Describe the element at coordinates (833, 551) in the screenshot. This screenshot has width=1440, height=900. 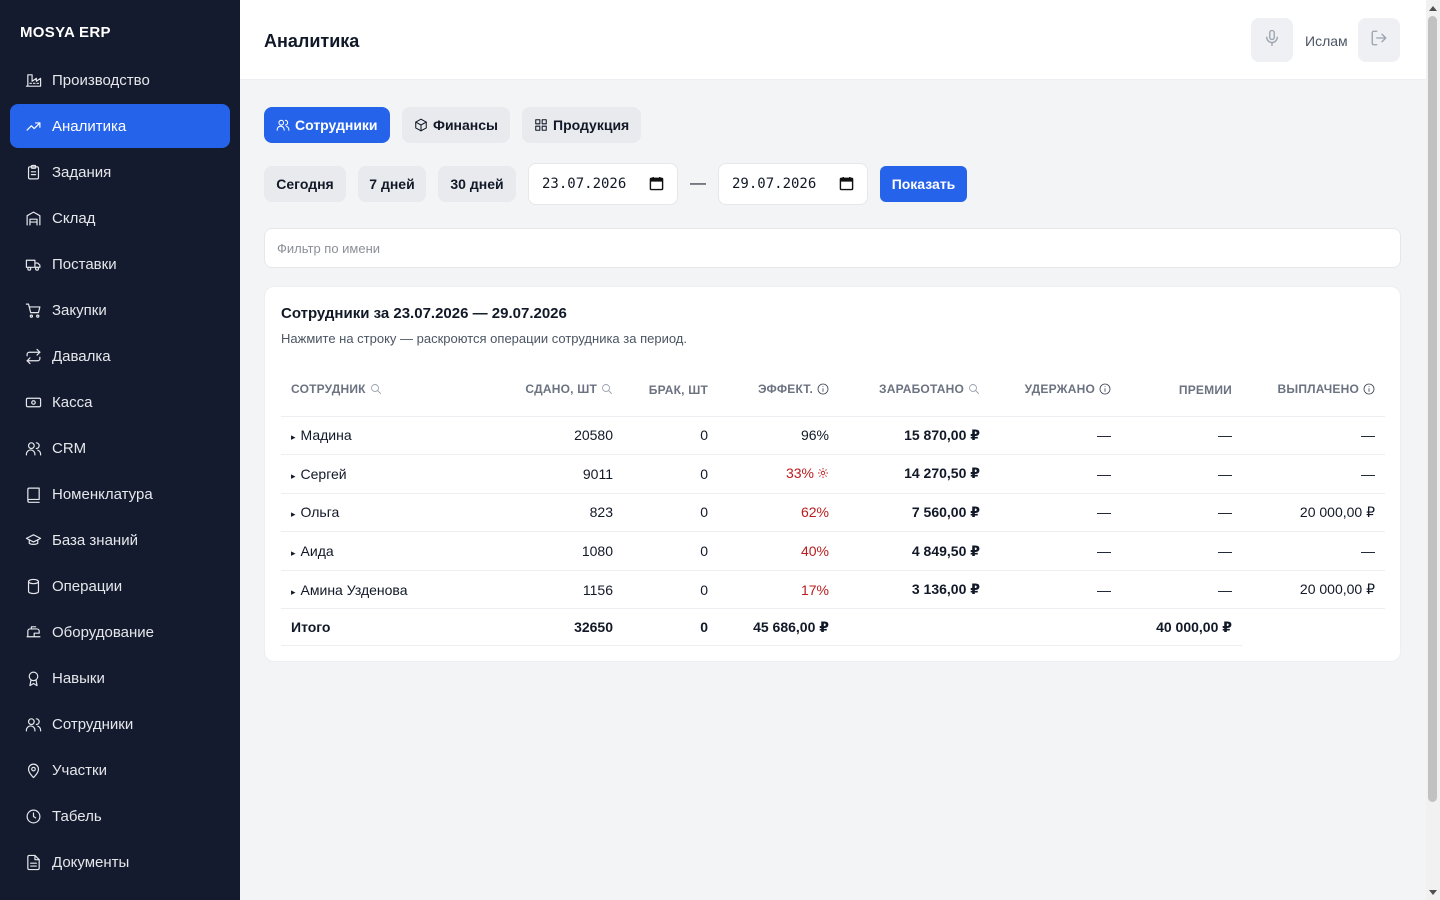
I see `table-row: ▸ Аида 1080 0 40% 4 849,50 ₽ — — —` at that location.